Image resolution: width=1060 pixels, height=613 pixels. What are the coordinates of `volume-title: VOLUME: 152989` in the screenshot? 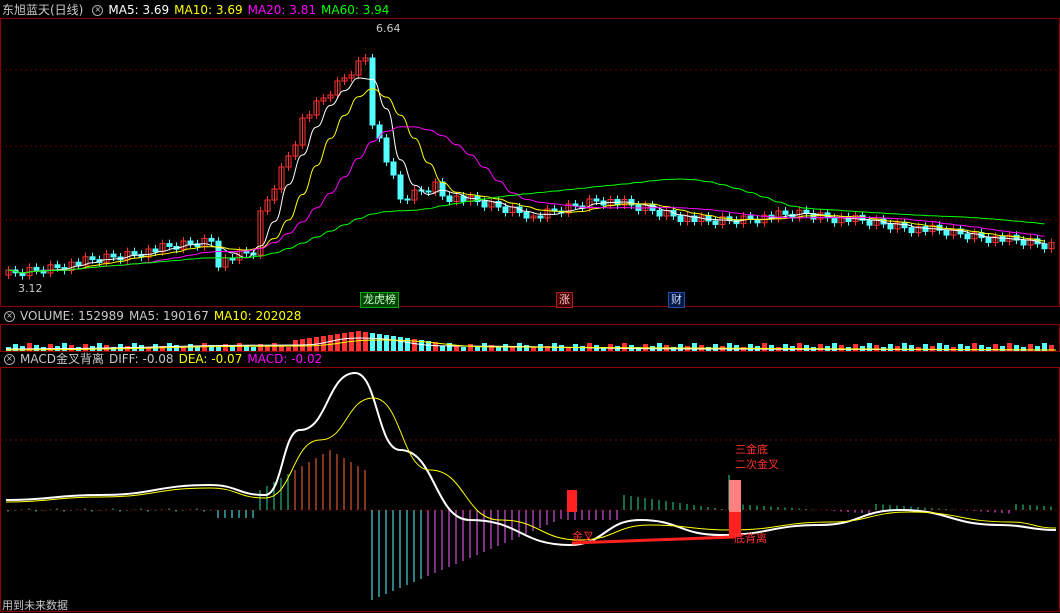 It's located at (72, 316).